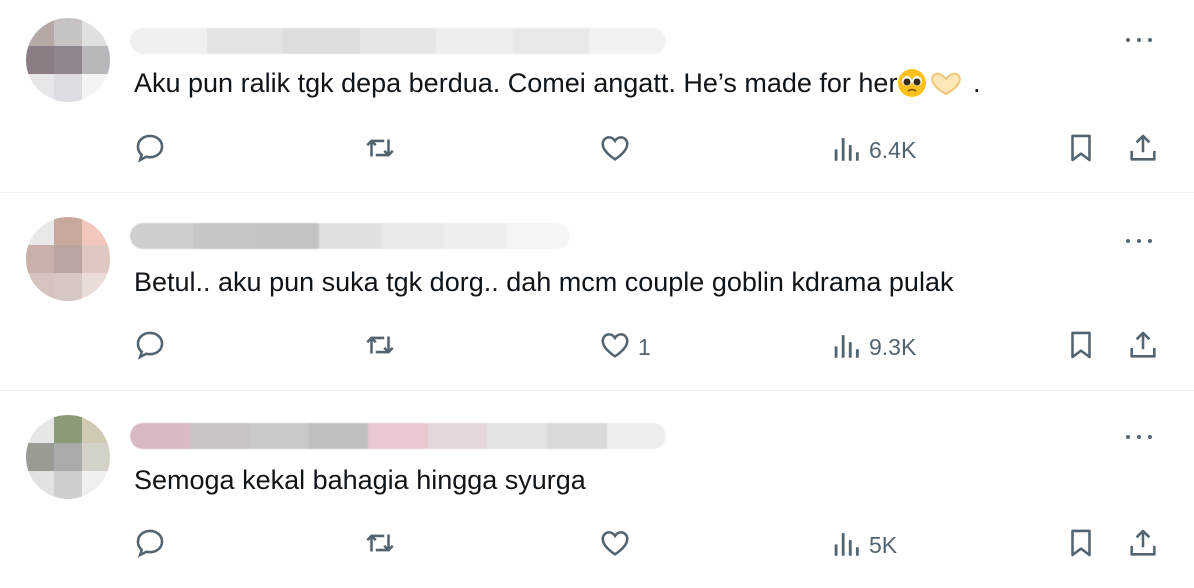 The height and width of the screenshot is (588, 1194). What do you see at coordinates (893, 149) in the screenshot?
I see `view-count: 6.4K` at bounding box center [893, 149].